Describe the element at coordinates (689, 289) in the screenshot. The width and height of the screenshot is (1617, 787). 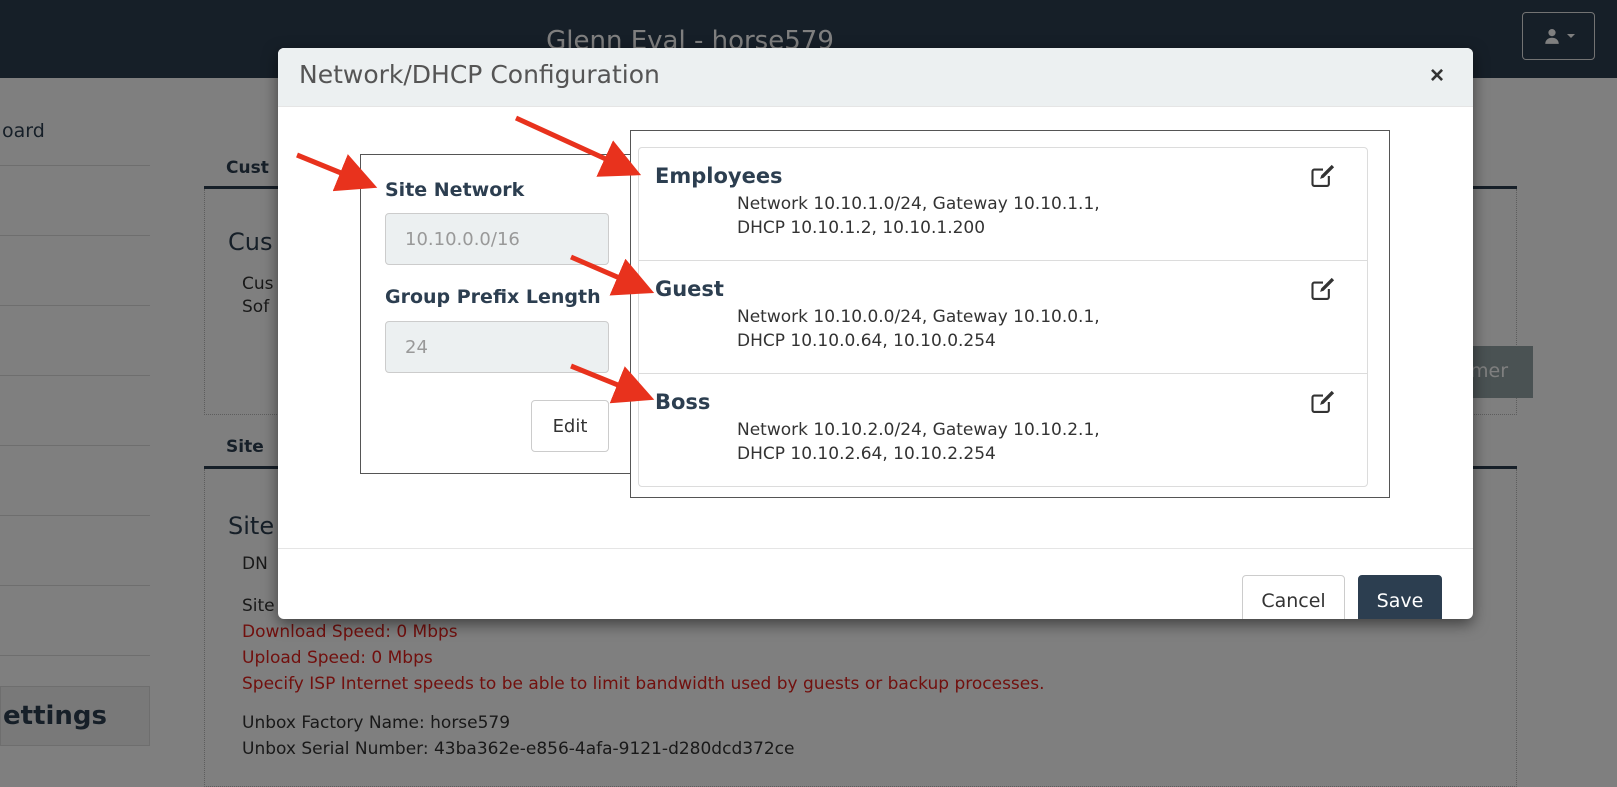
I see `group-name: Guest` at that location.